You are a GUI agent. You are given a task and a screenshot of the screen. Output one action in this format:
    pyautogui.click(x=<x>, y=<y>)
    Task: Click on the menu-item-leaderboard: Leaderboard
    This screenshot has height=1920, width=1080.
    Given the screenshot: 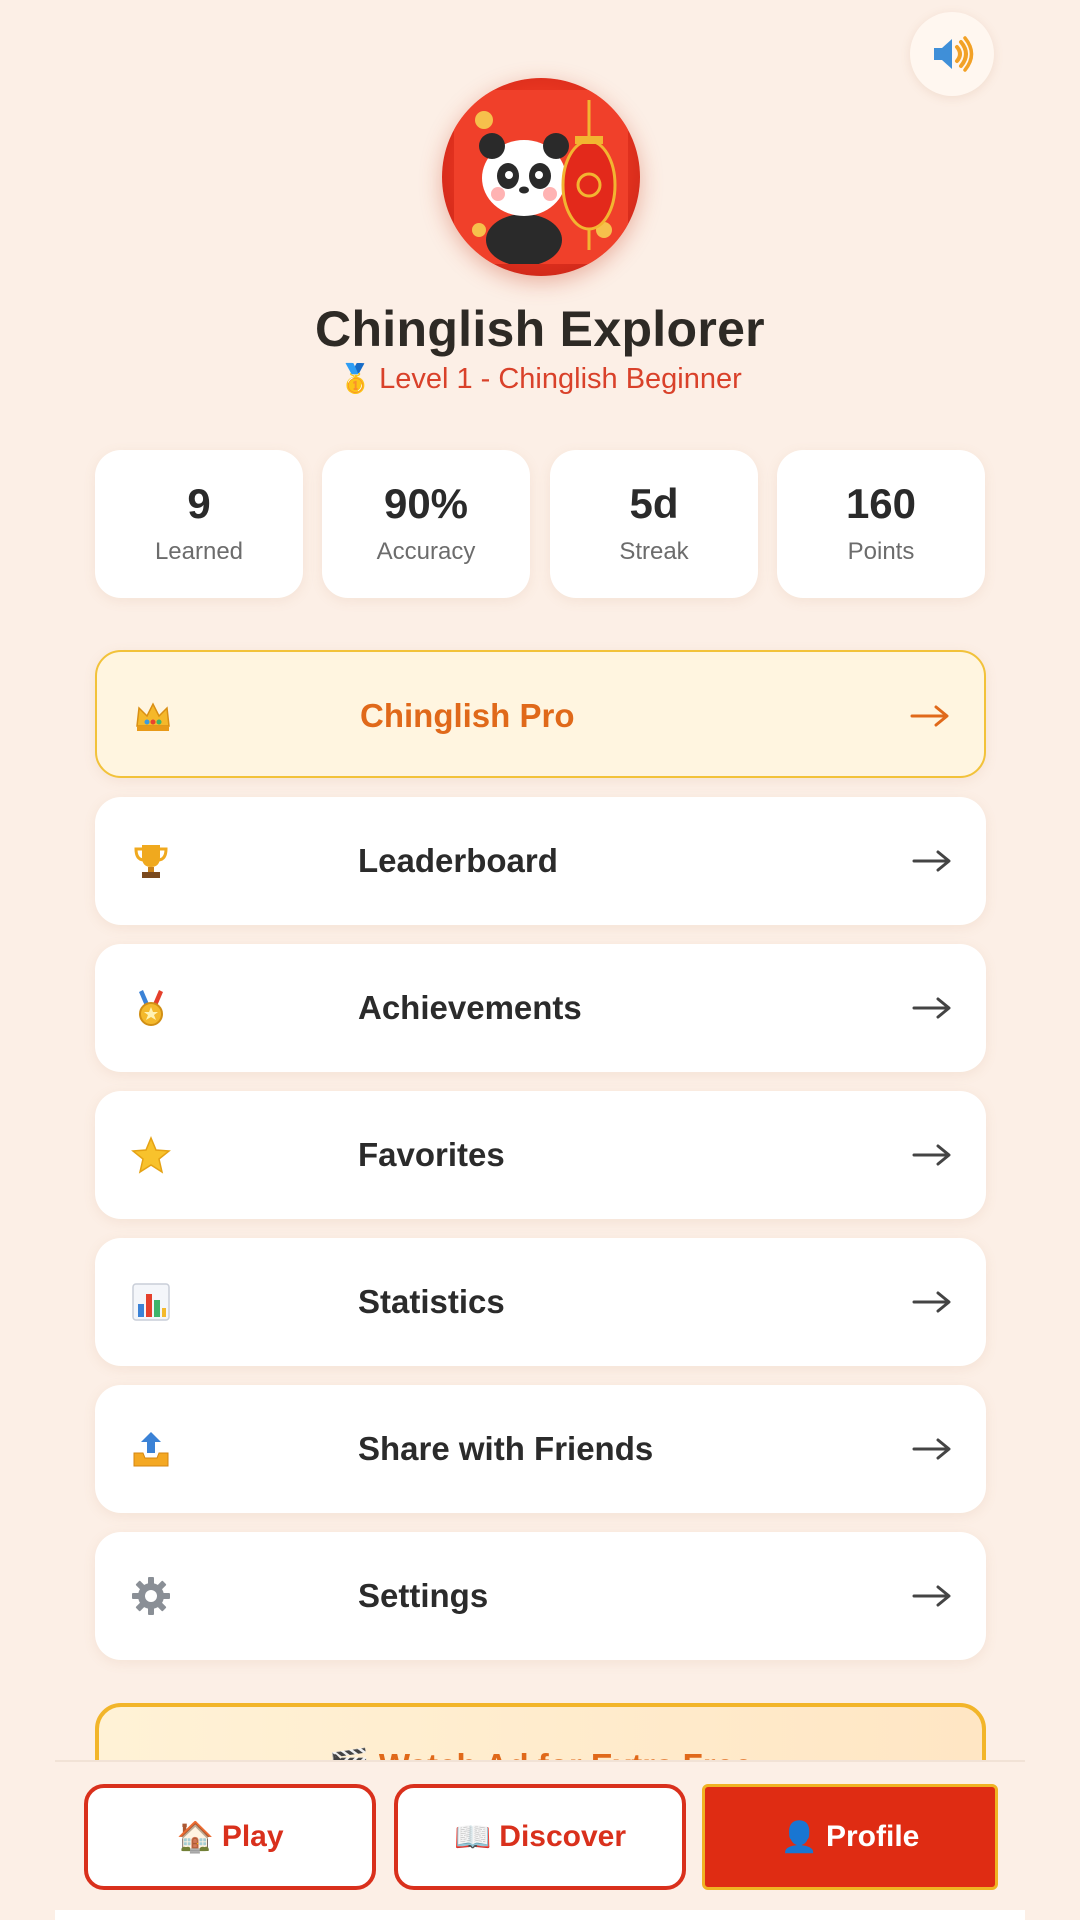 What is the action you would take?
    pyautogui.click(x=540, y=861)
    